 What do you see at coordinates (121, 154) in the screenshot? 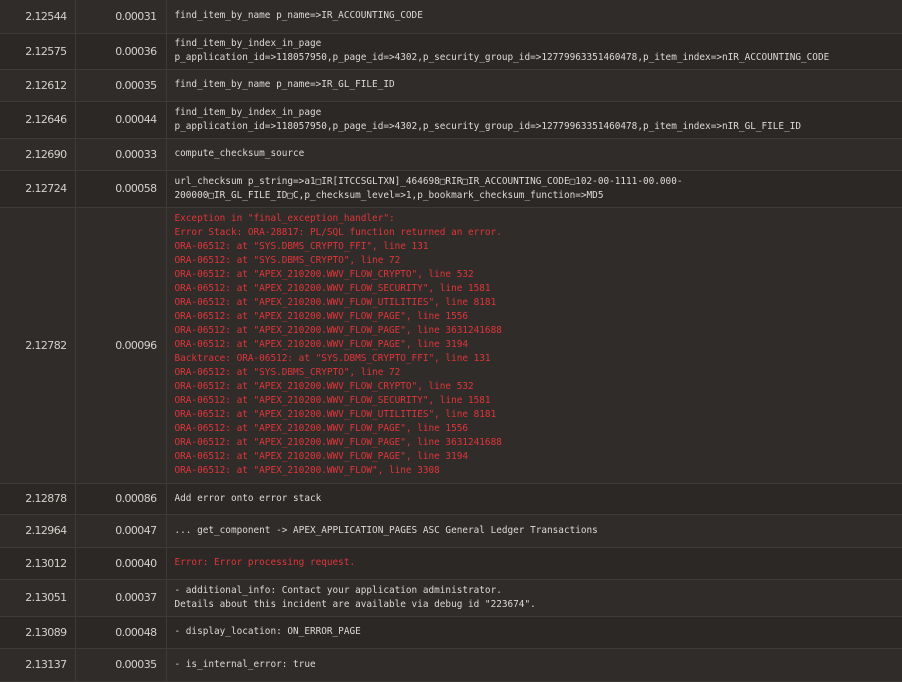
I see `log-elapsed-cell: 0.00033` at bounding box center [121, 154].